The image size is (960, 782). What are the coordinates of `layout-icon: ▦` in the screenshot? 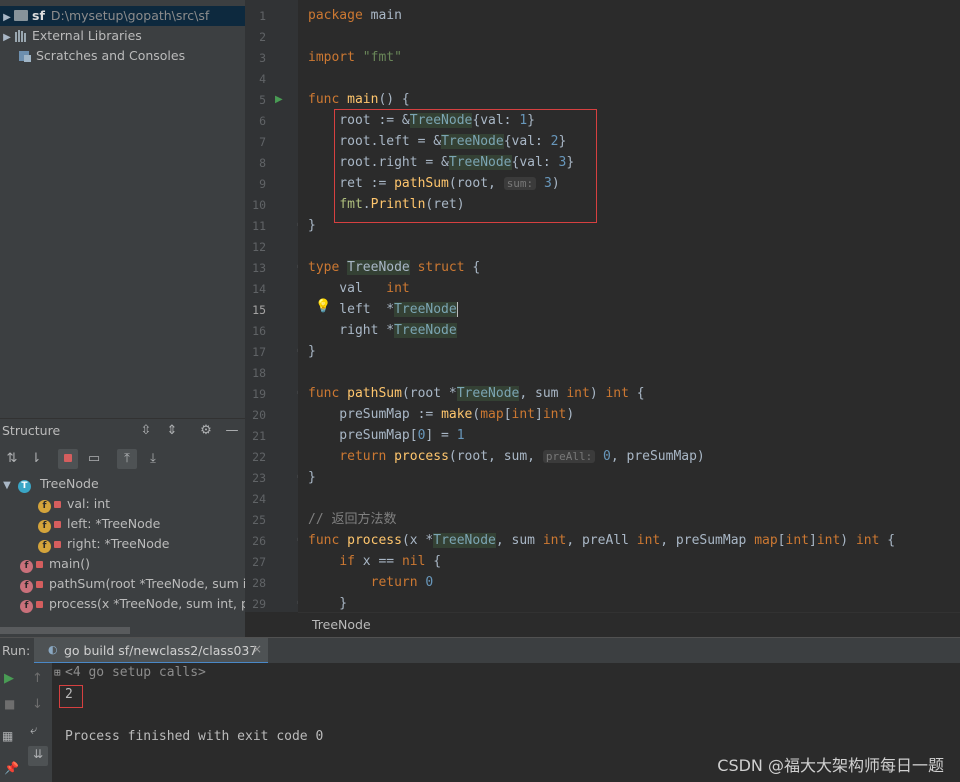 It's located at (7, 736).